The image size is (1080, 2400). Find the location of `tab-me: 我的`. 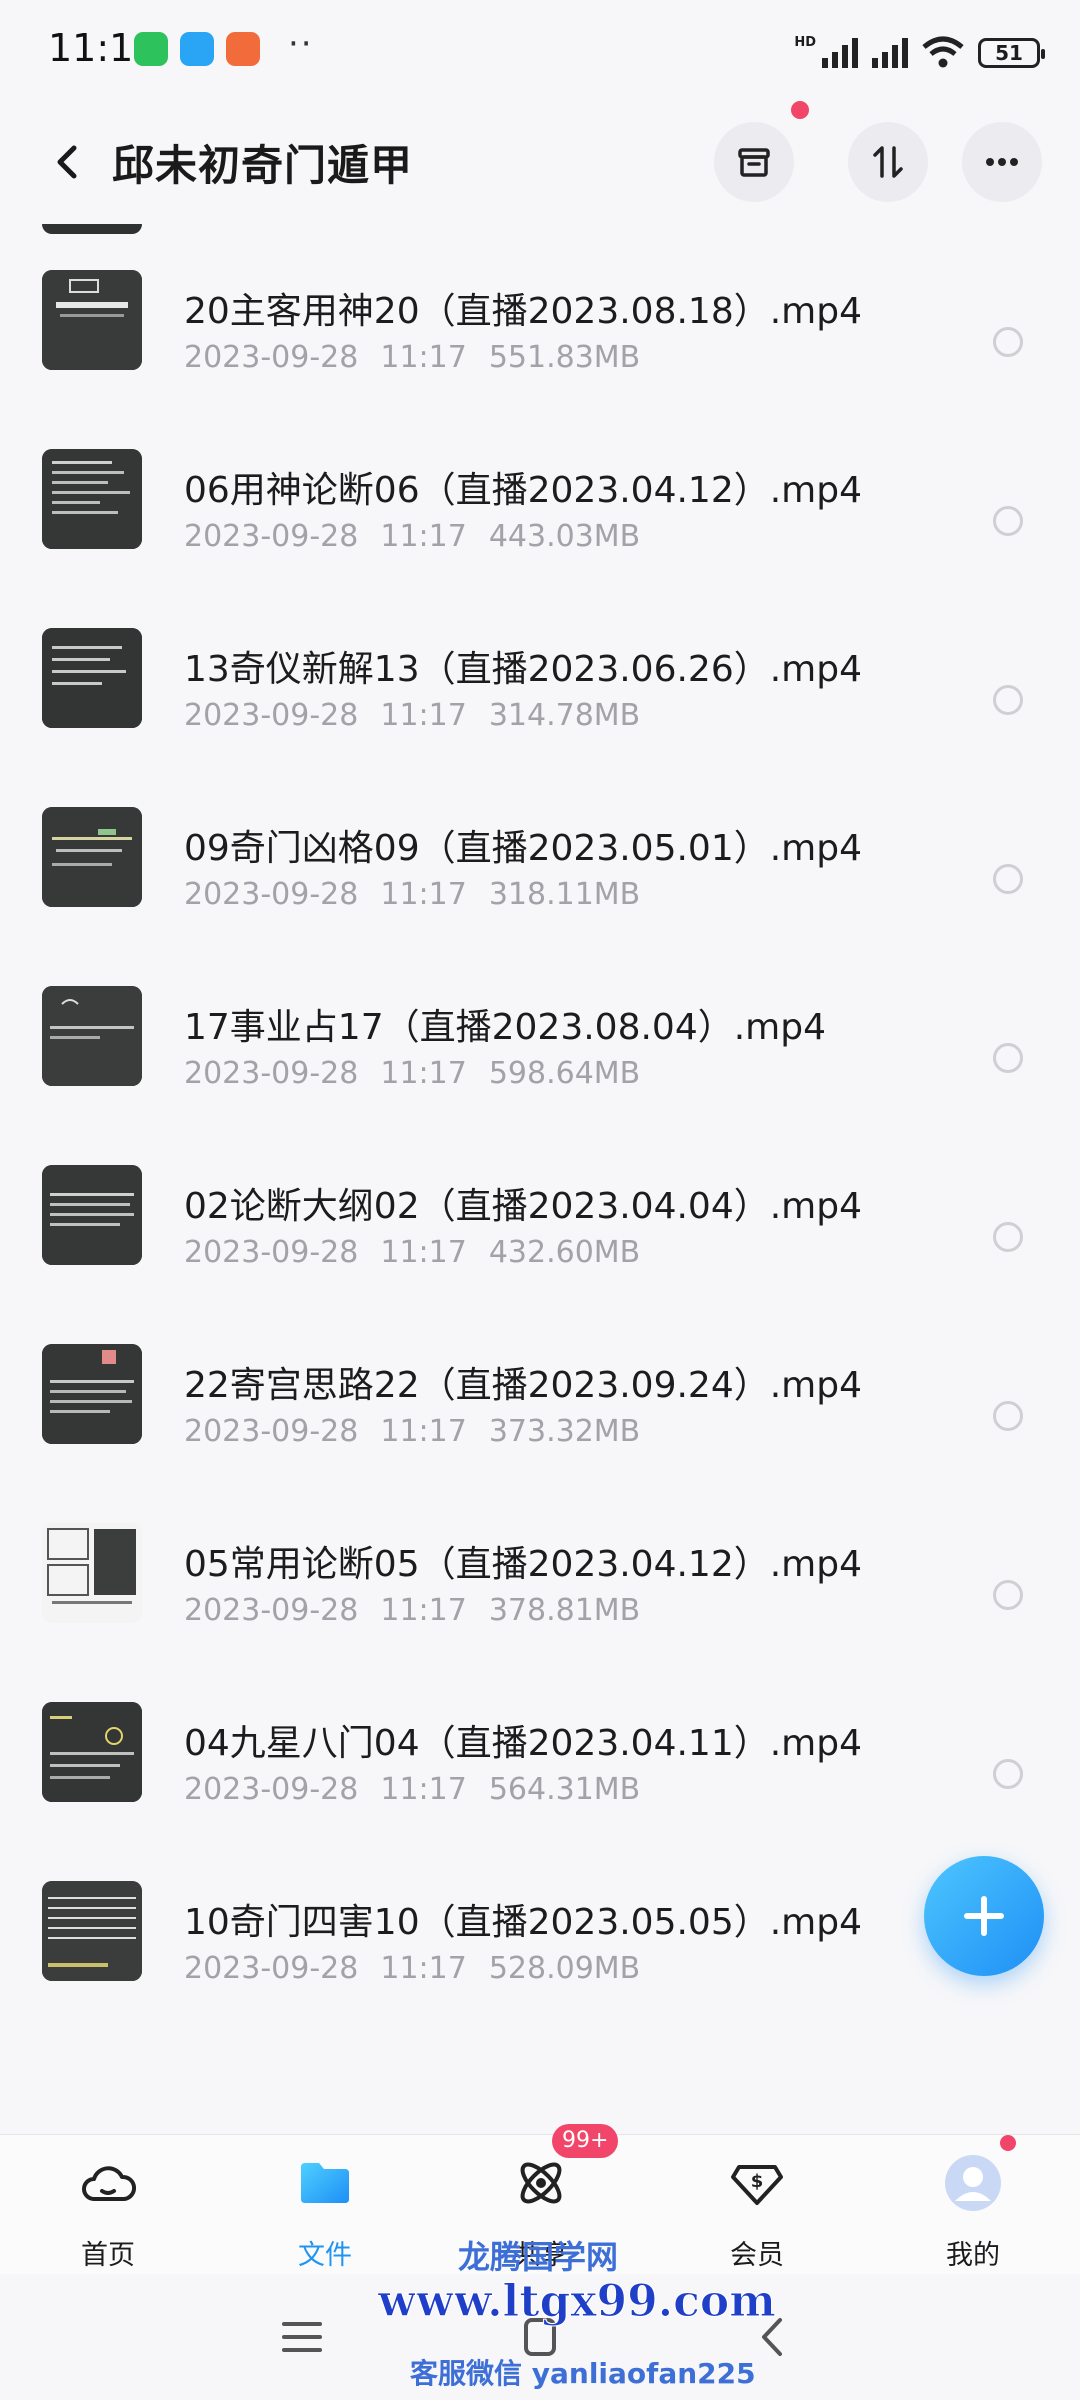

tab-me: 我的 is located at coordinates (973, 2210).